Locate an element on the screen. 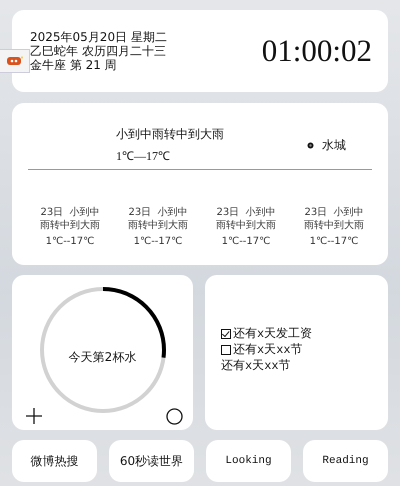 This screenshot has width=400, height=486. date-line: 2025年05月20日 星期二 is located at coordinates (98, 37).